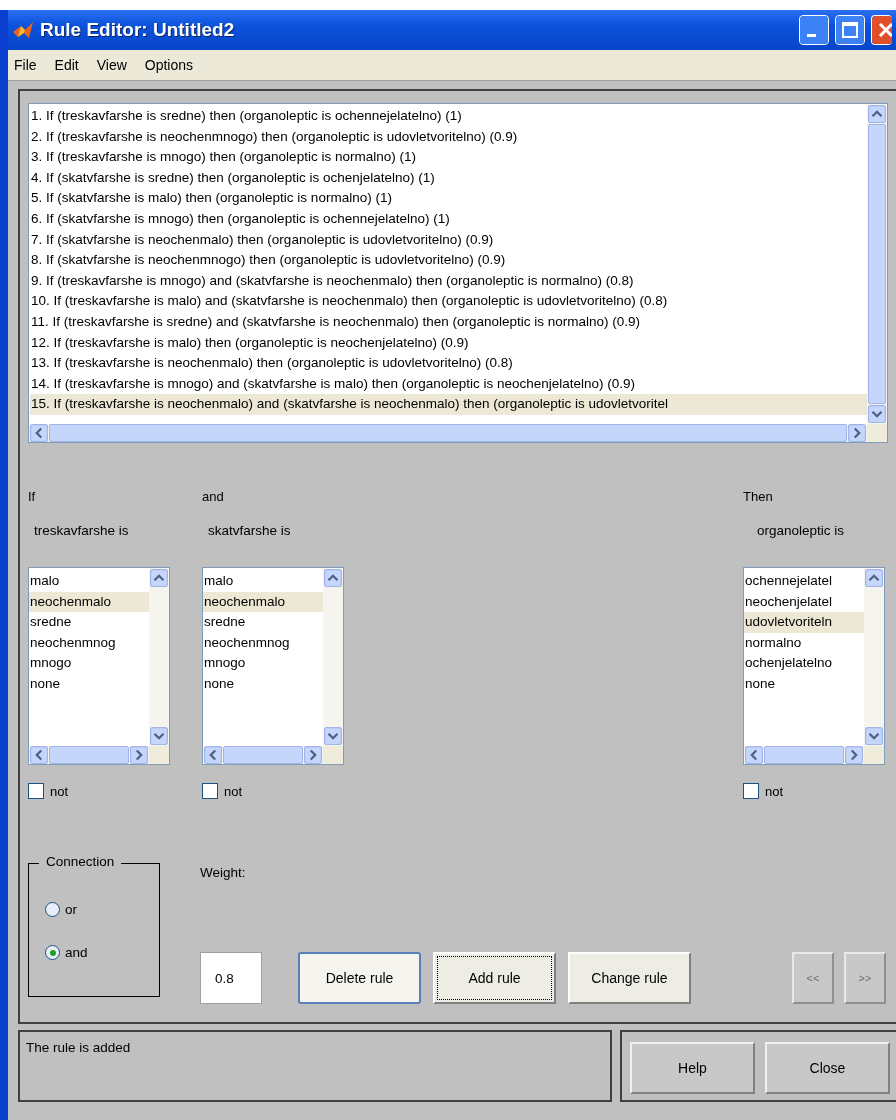 The height and width of the screenshot is (1120, 896). What do you see at coordinates (111, 65) in the screenshot?
I see `menu-item: View` at bounding box center [111, 65].